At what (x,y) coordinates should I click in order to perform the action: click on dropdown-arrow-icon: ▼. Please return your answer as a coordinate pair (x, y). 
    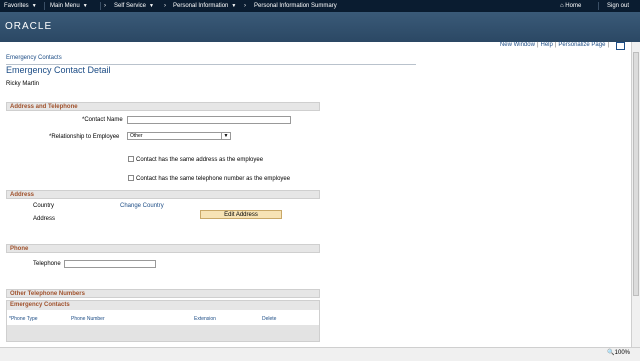
    Looking at the image, I should click on (225, 136).